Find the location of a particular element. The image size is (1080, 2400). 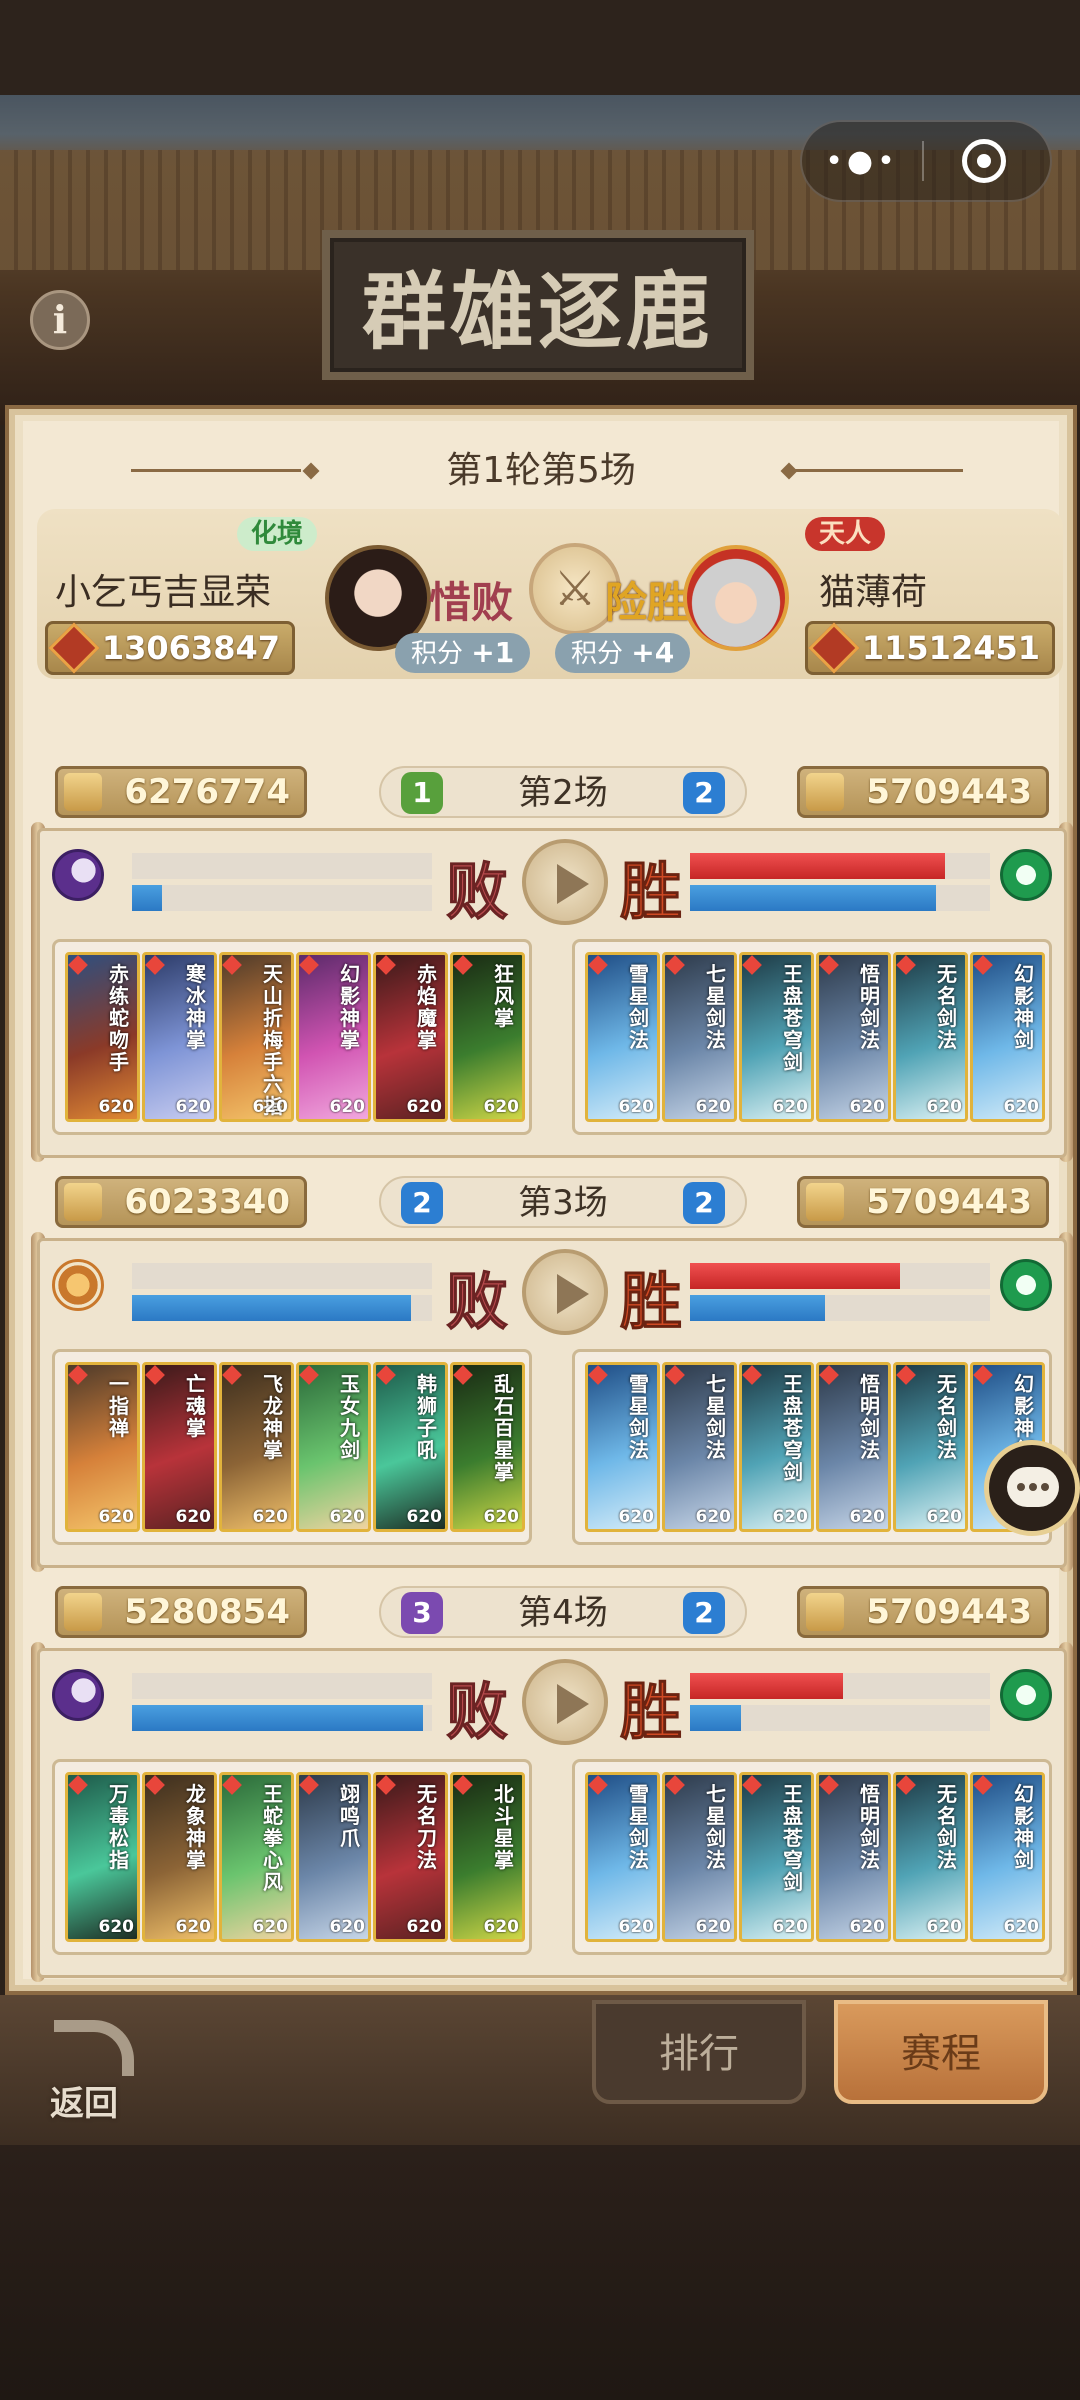

more-menu-icon: •●• is located at coordinates (862, 161).